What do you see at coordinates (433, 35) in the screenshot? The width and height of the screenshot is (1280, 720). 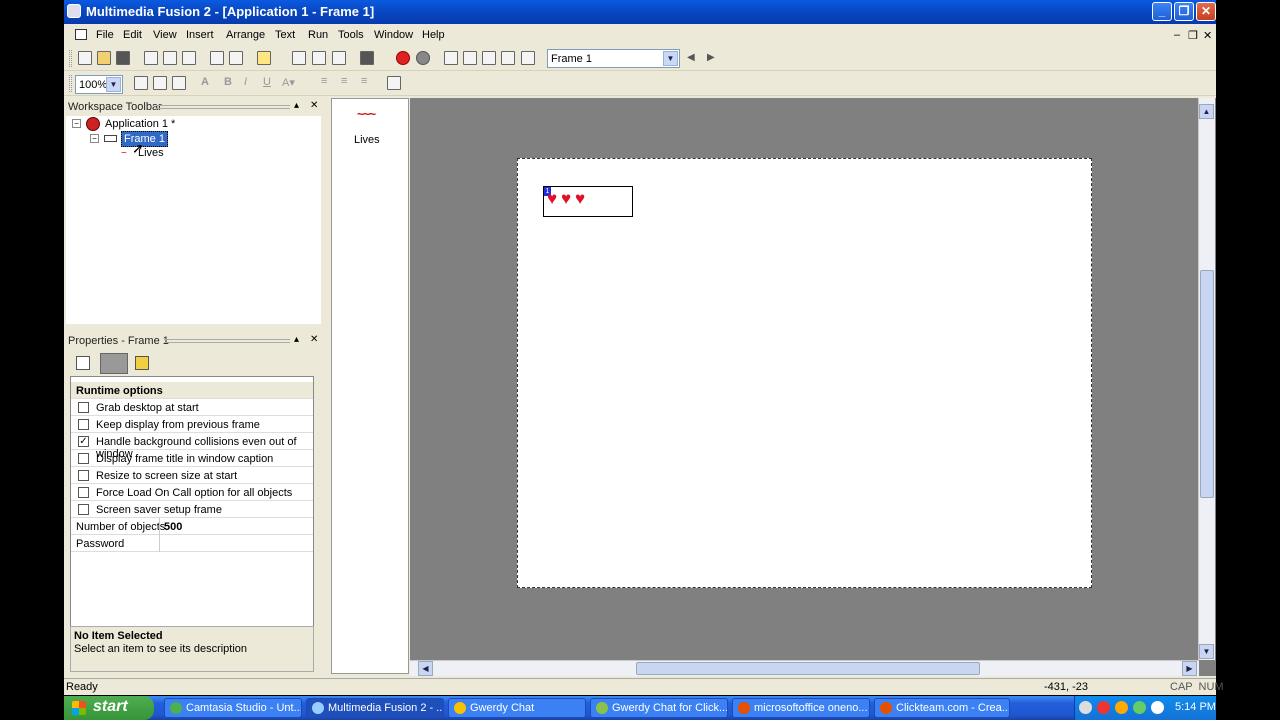 I see `menu-help: Help` at bounding box center [433, 35].